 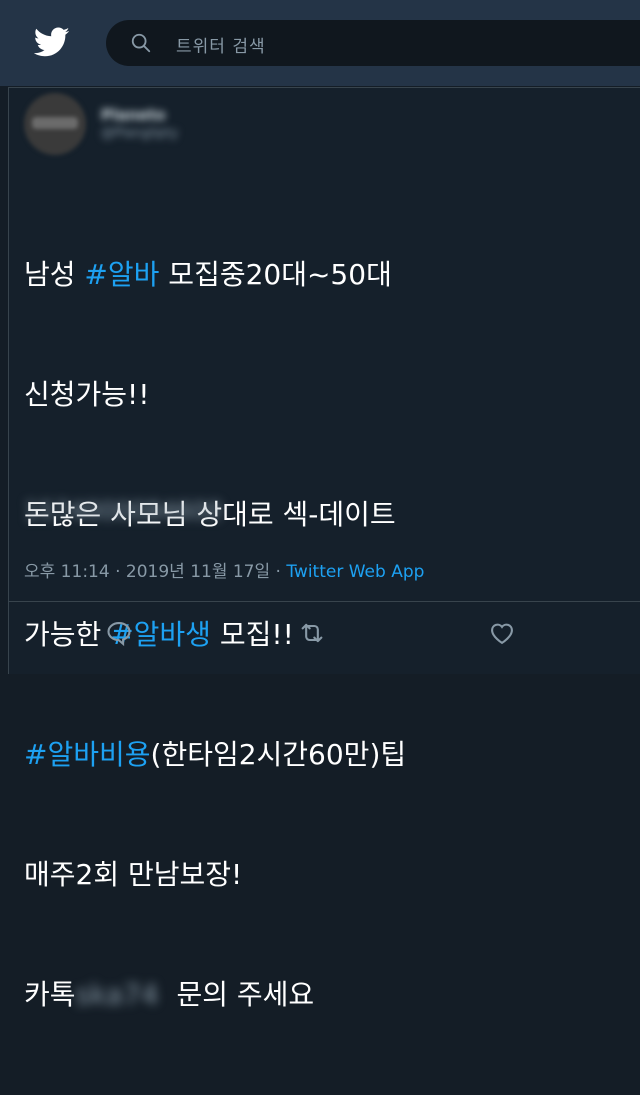 What do you see at coordinates (275, 274) in the screenshot?
I see `text-segment: 모집중20대~50대` at bounding box center [275, 274].